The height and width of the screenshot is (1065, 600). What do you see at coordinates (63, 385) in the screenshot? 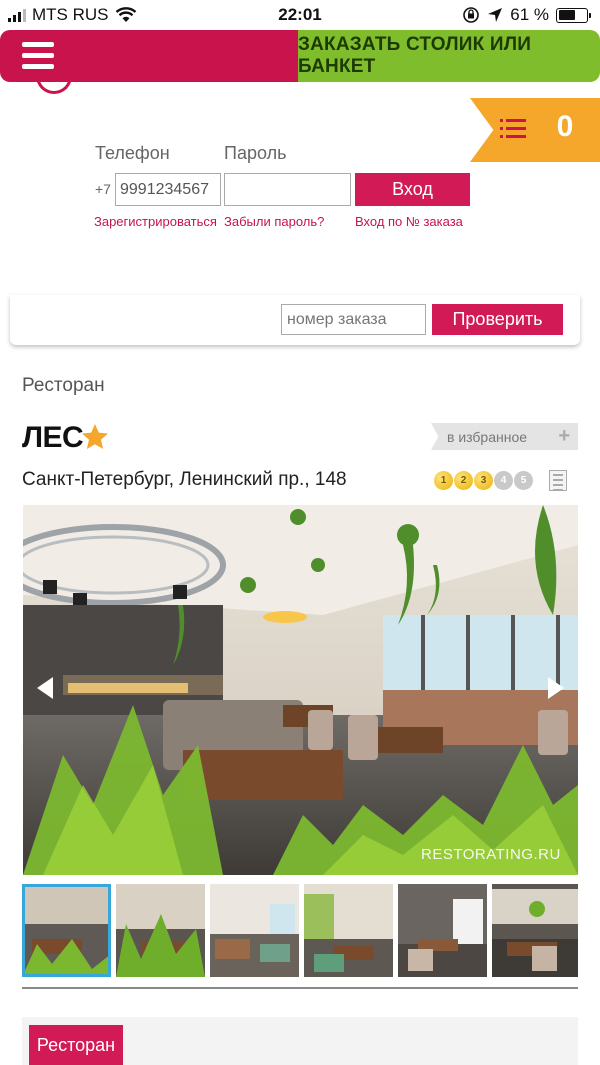
I see `restaurant-category: Ресторан` at bounding box center [63, 385].